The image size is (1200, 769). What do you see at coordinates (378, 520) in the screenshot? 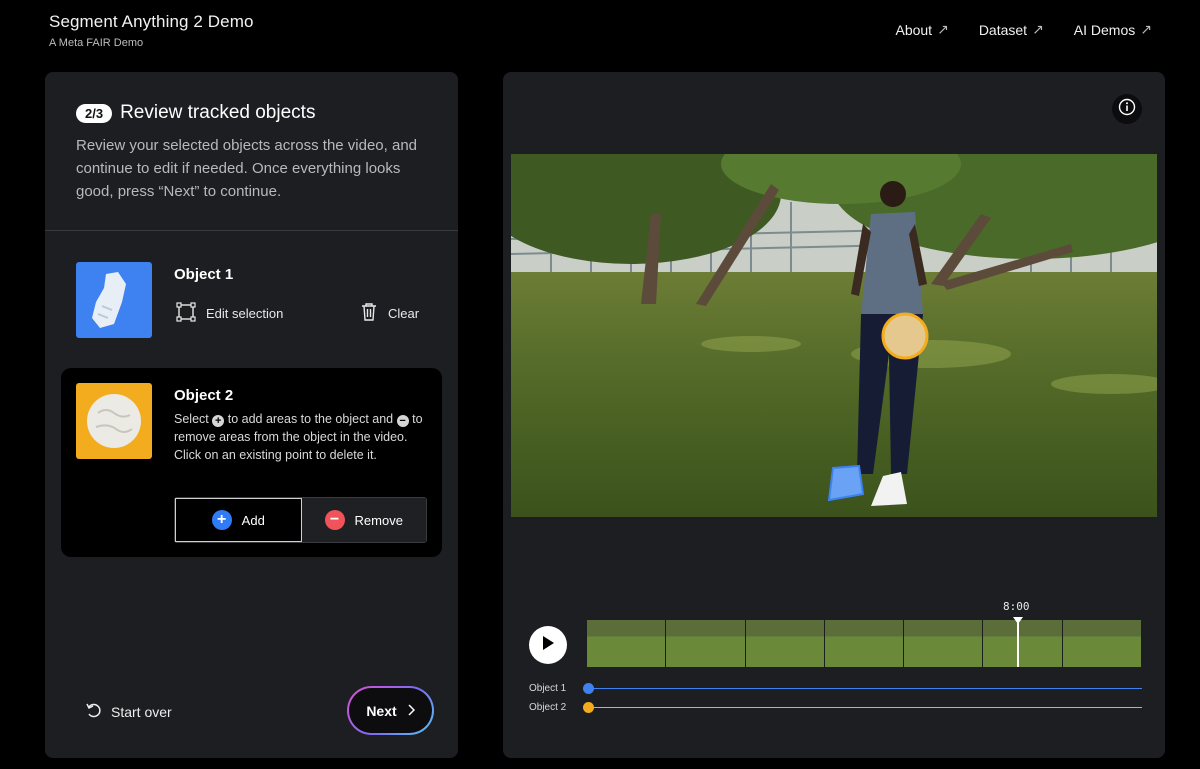
I see `remove-label: Remove` at bounding box center [378, 520].